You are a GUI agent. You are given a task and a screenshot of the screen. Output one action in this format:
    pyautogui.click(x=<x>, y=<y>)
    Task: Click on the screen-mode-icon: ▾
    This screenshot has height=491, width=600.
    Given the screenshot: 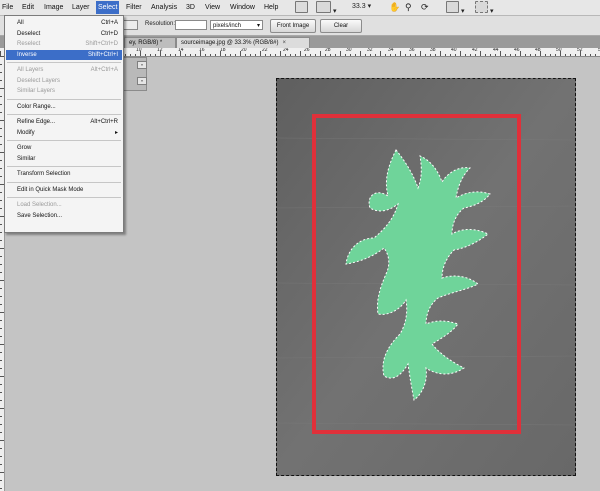 What is the action you would take?
    pyautogui.click(x=484, y=8)
    